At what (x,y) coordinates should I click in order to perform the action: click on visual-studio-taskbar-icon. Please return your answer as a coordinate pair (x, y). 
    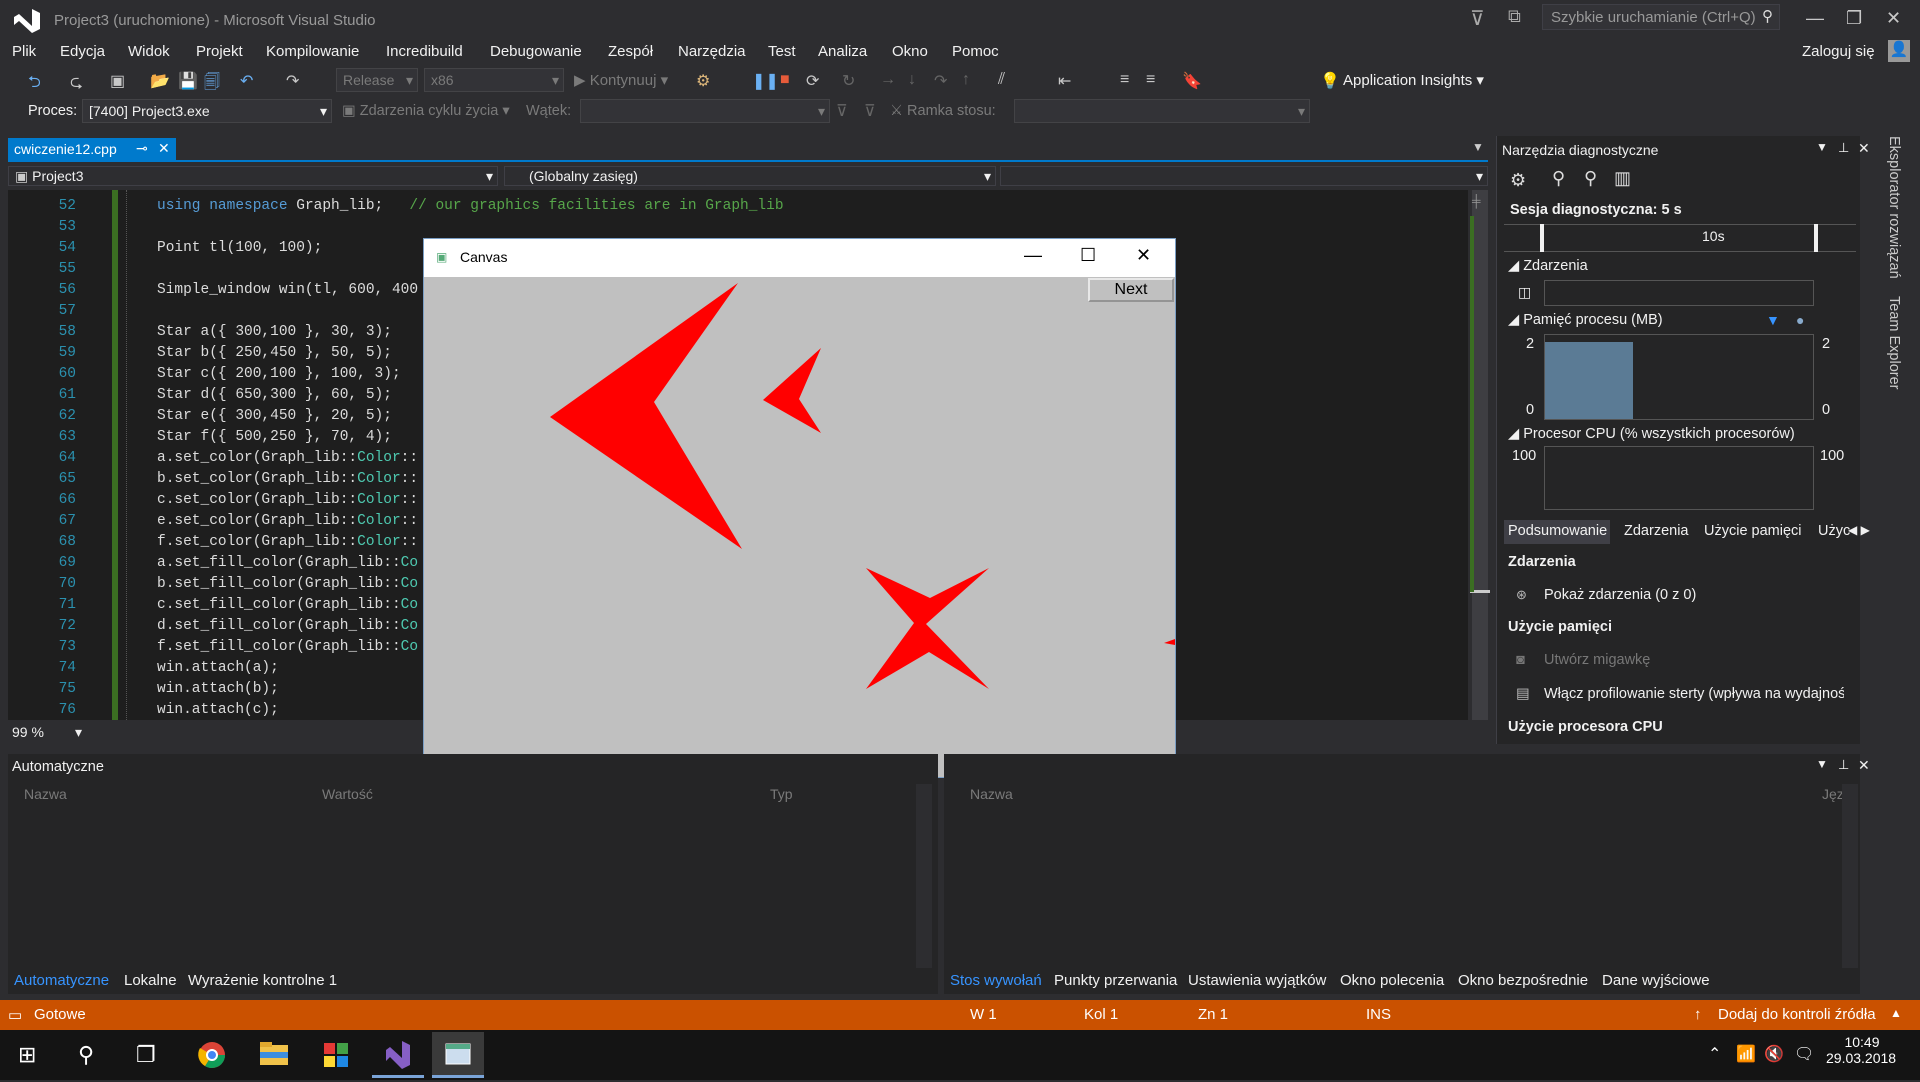
    Looking at the image, I should click on (398, 1055).